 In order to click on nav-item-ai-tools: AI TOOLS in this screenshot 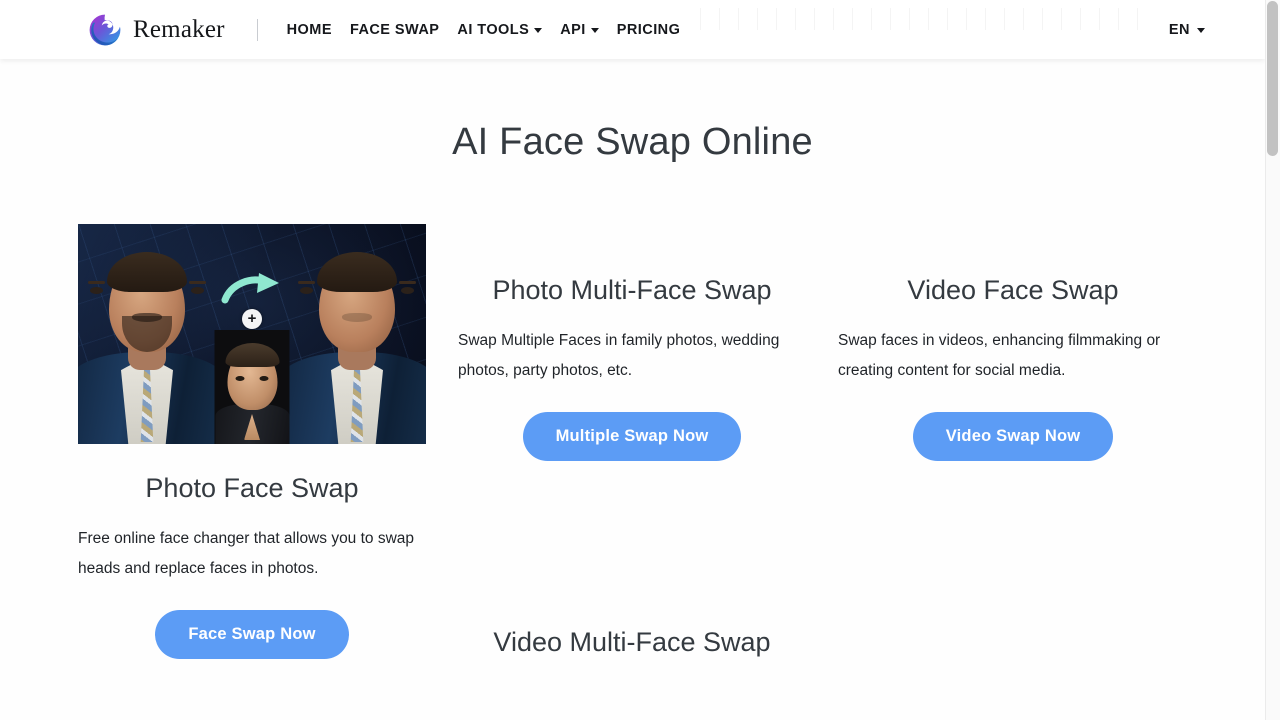, I will do `click(499, 30)`.